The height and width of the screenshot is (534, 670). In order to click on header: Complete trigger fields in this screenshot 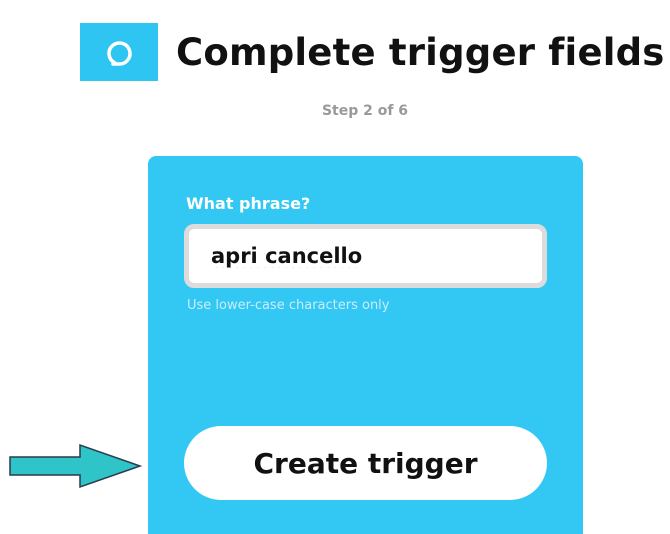, I will do `click(372, 52)`.